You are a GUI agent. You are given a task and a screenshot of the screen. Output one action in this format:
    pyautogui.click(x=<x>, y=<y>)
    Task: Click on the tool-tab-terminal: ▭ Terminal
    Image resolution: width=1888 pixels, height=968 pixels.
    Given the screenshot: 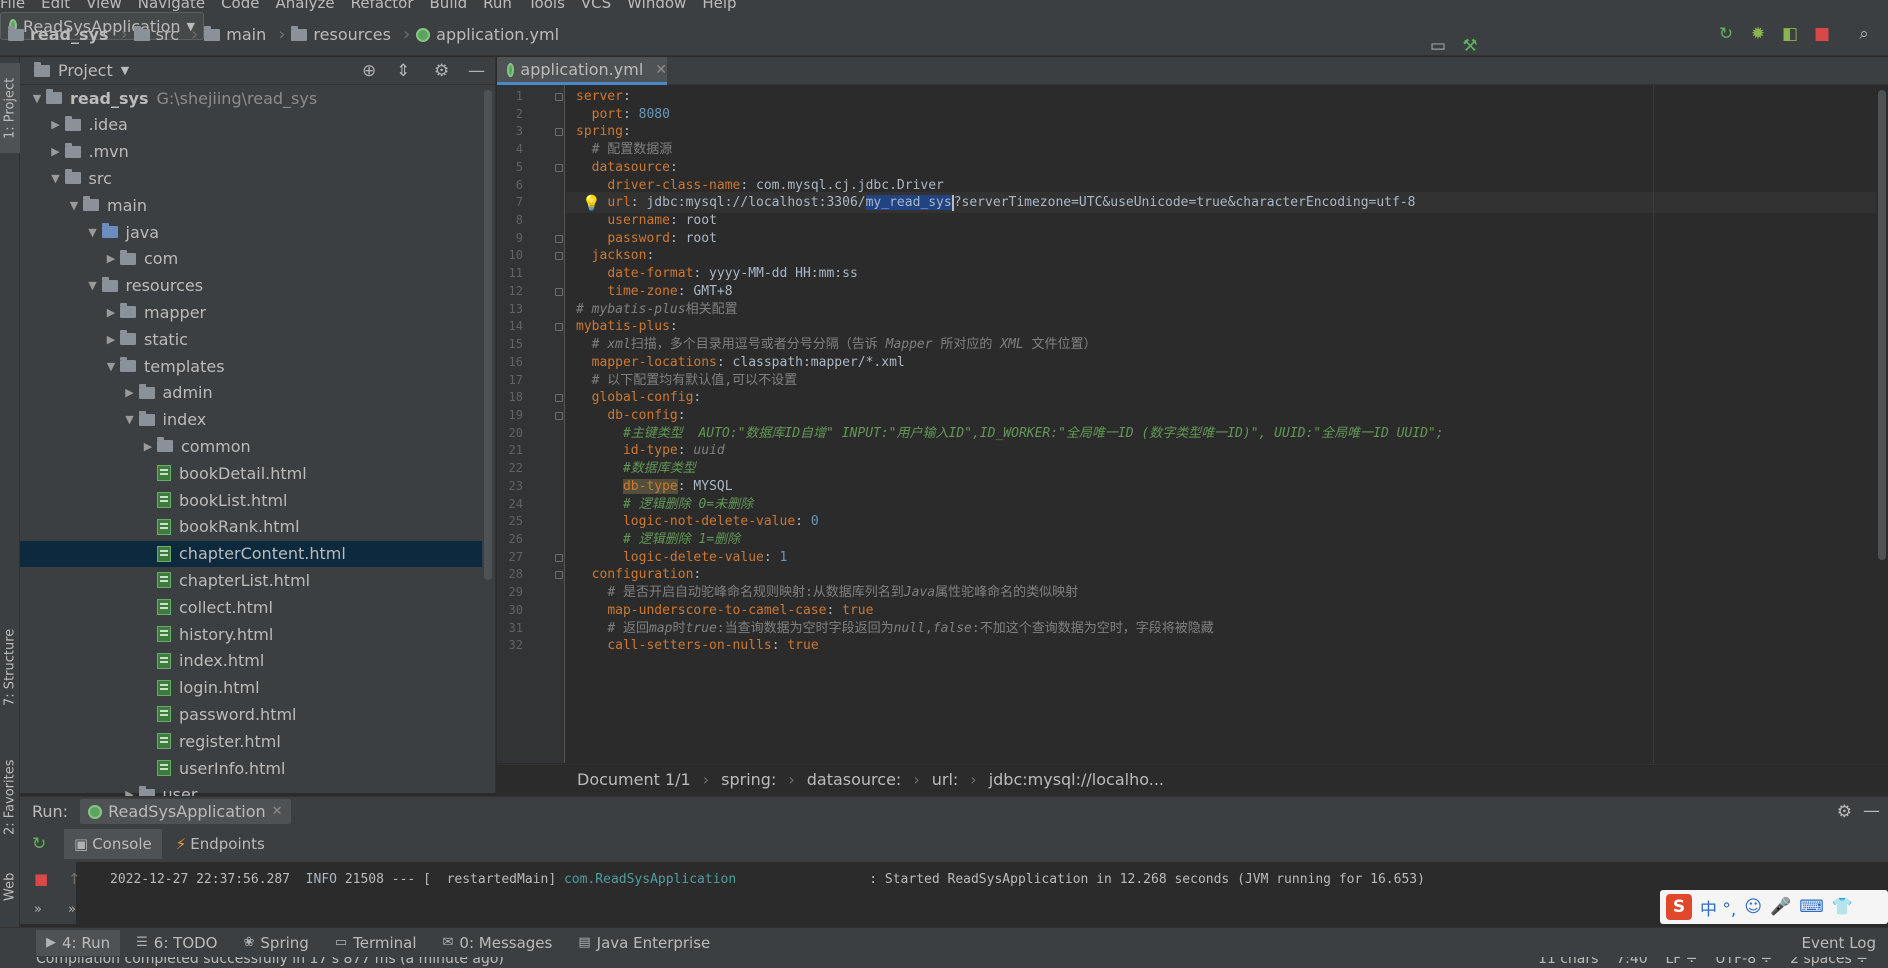 What is the action you would take?
    pyautogui.click(x=376, y=943)
    